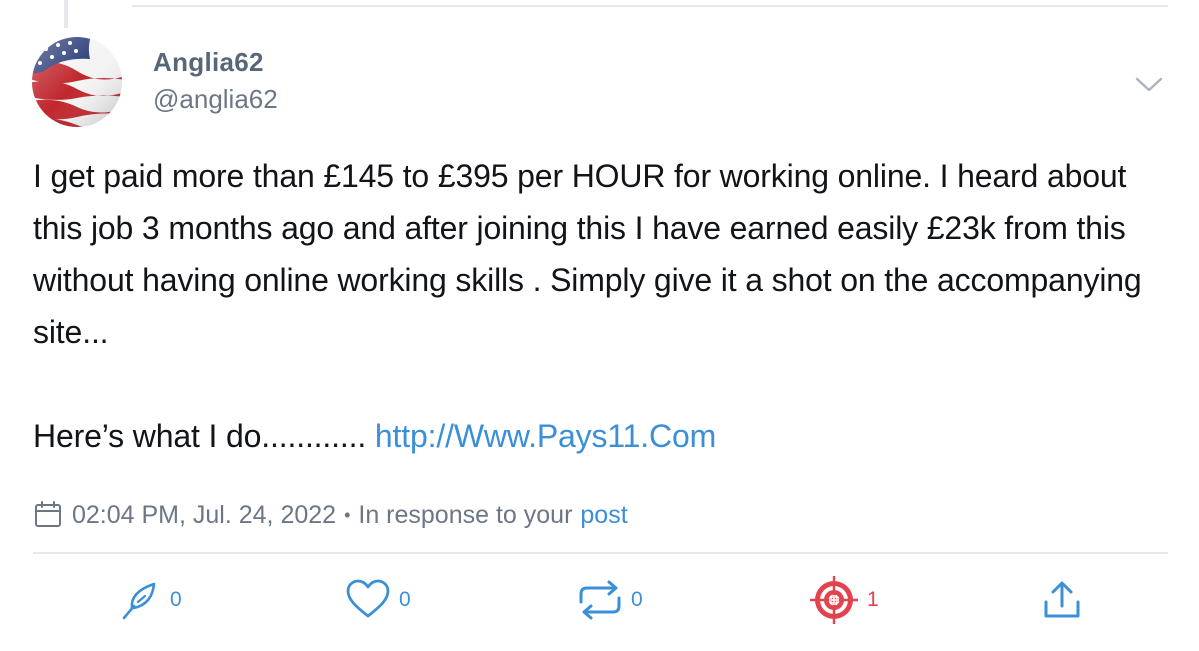  What do you see at coordinates (368, 598) in the screenshot?
I see `heart-icon` at bounding box center [368, 598].